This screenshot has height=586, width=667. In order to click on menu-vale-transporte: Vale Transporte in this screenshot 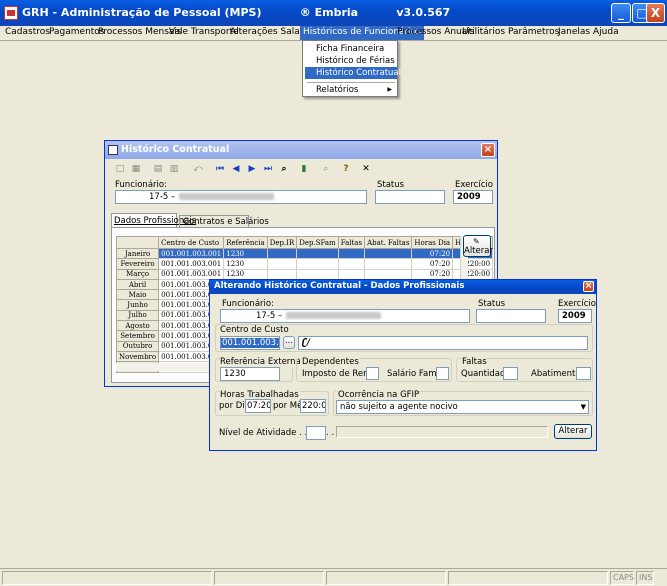, I will do `click(204, 33)`.